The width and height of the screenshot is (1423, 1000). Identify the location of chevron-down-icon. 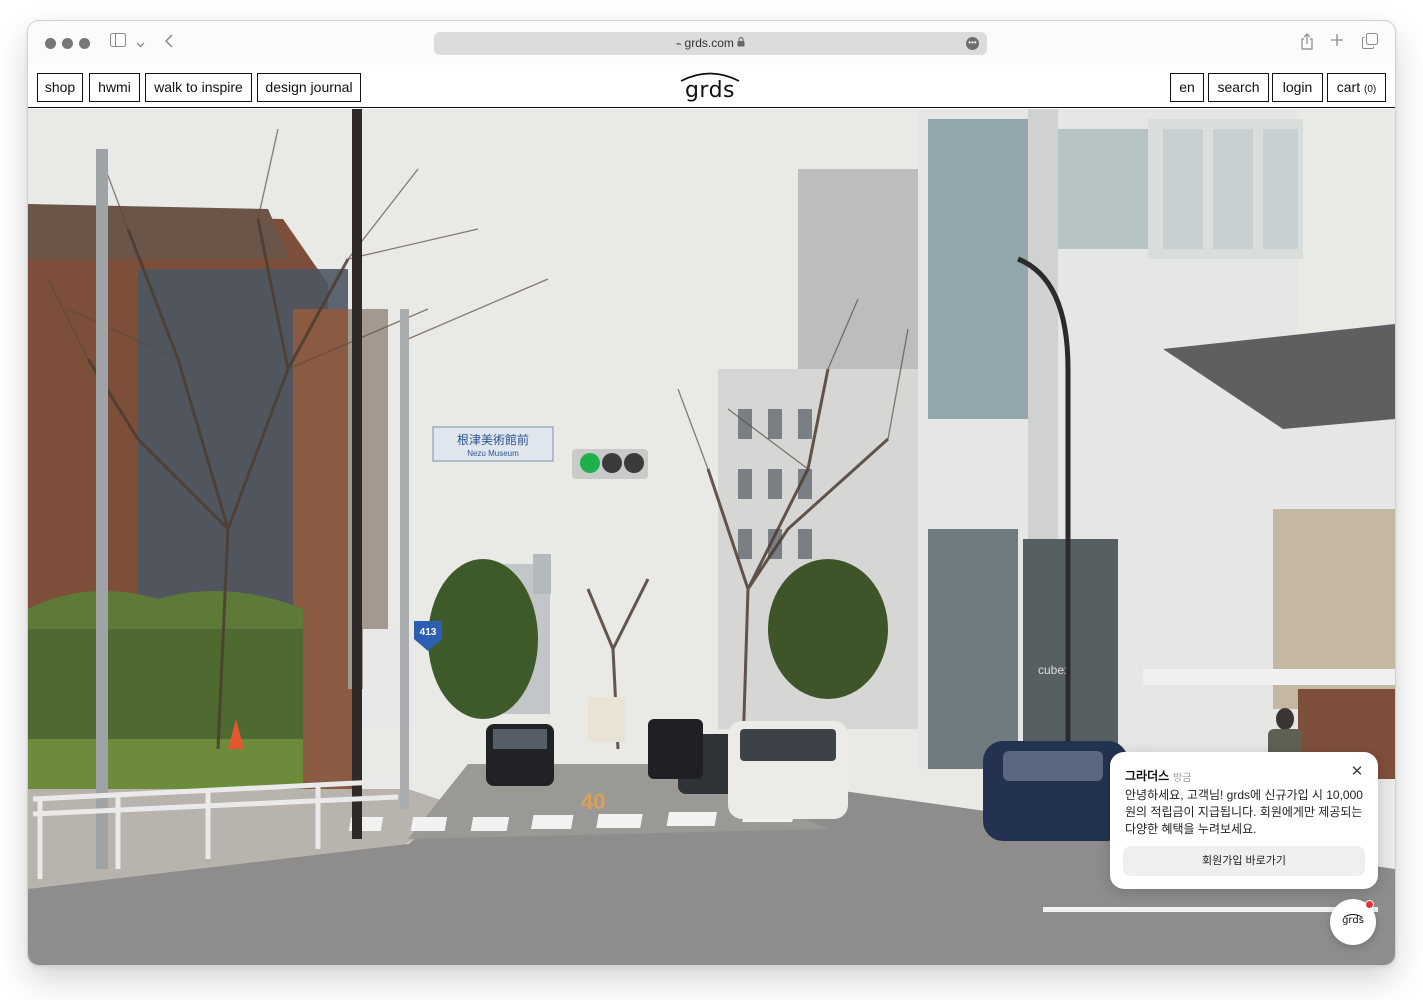
(140, 44).